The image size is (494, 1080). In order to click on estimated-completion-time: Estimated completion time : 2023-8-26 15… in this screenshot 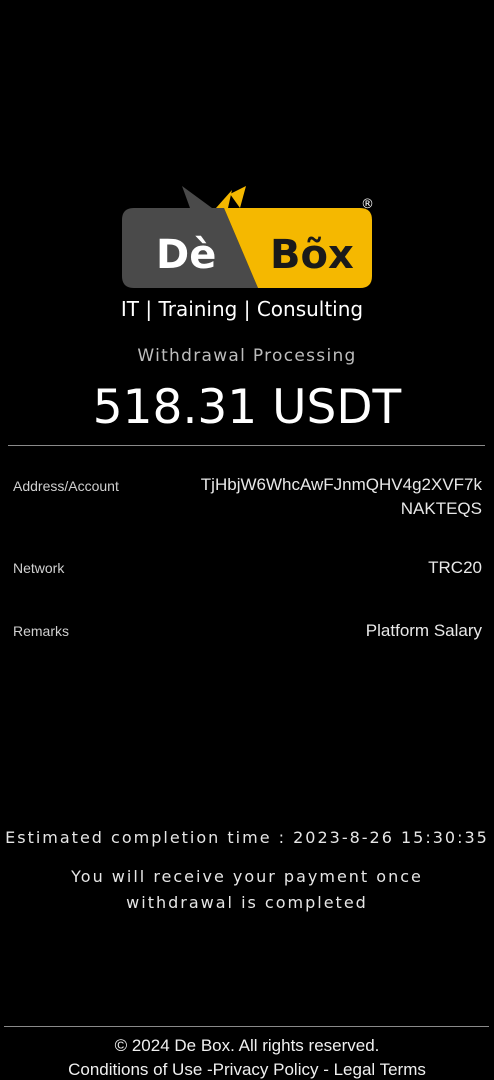, I will do `click(247, 837)`.